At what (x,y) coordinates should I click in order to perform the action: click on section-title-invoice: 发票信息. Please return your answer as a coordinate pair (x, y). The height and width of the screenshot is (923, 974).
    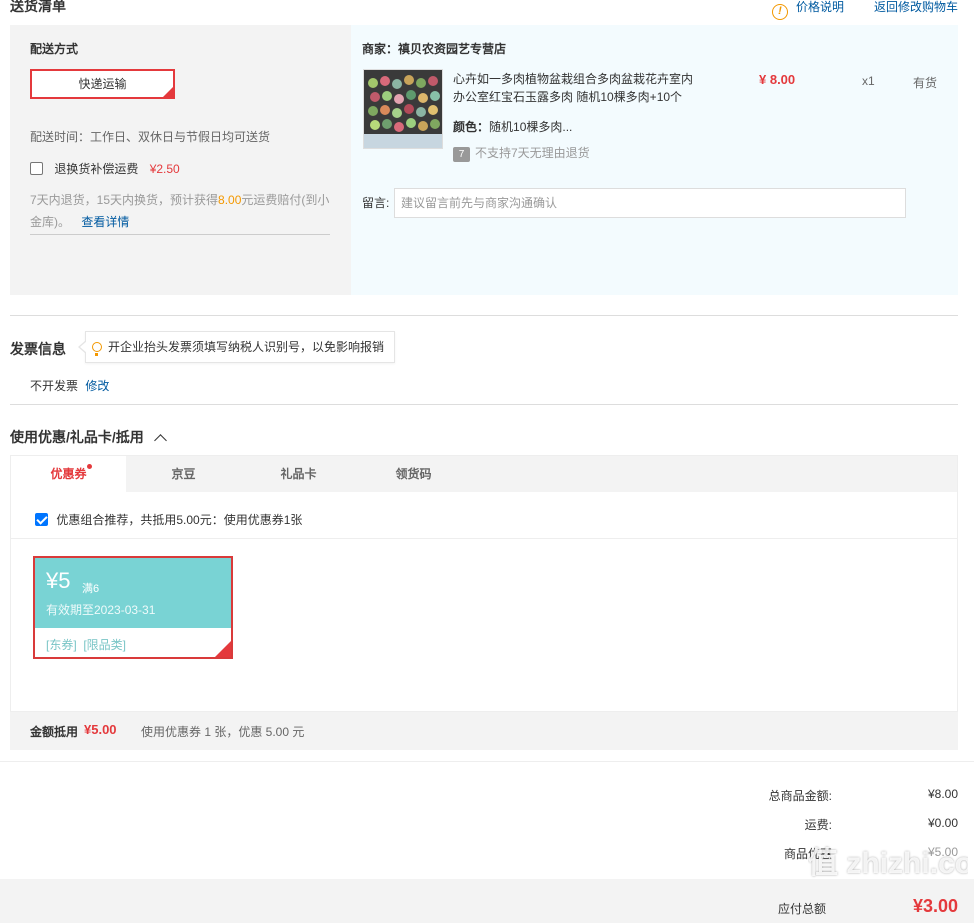
    Looking at the image, I should click on (38, 349).